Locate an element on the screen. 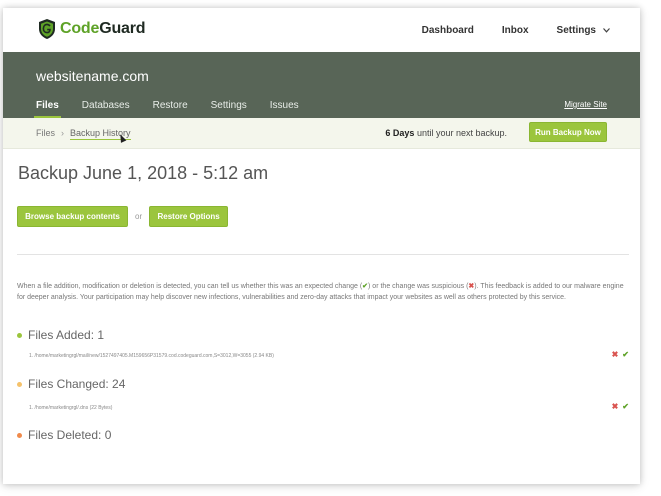  codeguard-logo: CodeGuard is located at coordinates (91, 29).